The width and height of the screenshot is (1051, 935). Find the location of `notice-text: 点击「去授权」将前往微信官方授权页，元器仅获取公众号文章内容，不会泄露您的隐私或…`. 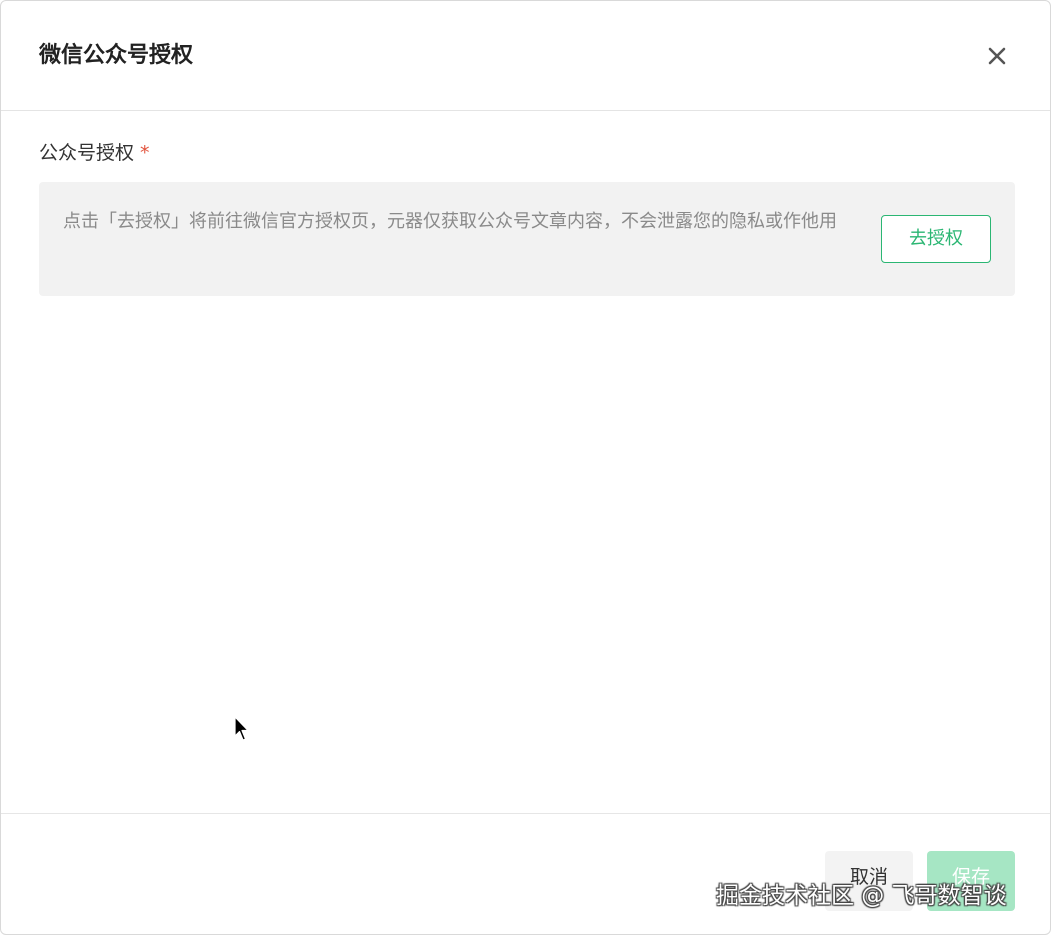

notice-text: 点击「去授权」将前往微信官方授权页，元器仅获取公众号文章内容，不会泄露您的隐私或… is located at coordinates (450, 221).